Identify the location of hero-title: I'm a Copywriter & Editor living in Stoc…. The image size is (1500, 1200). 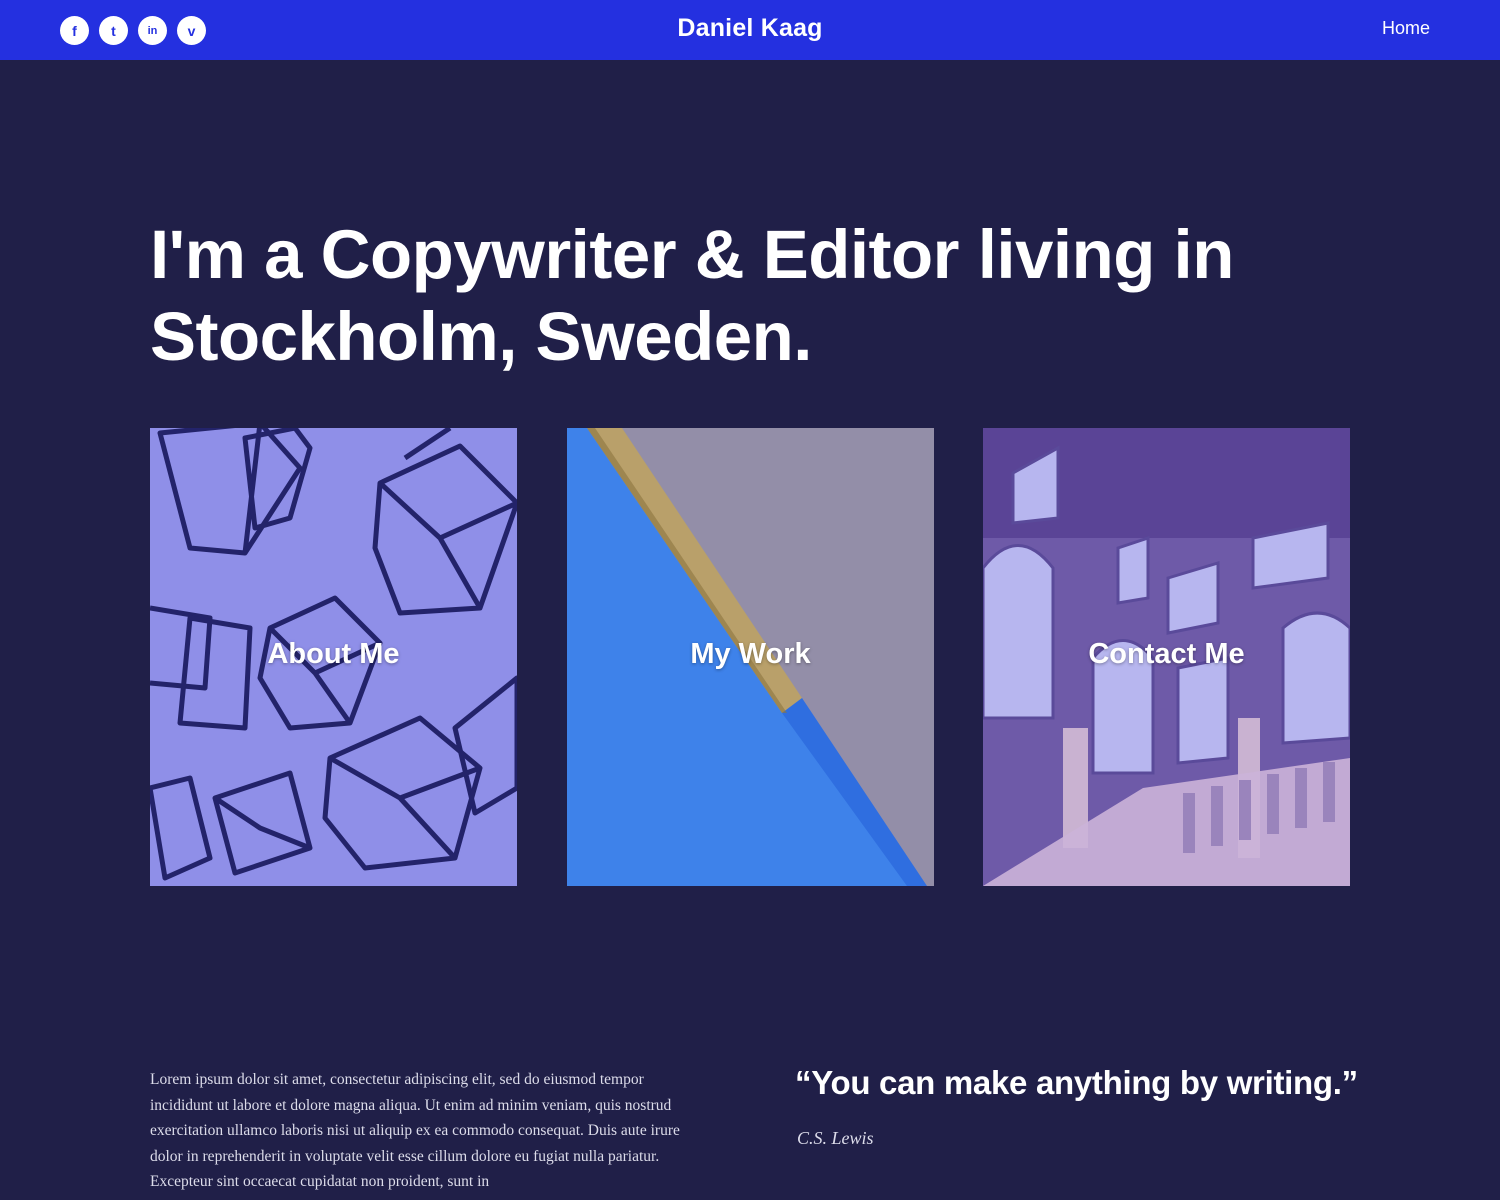
(692, 295).